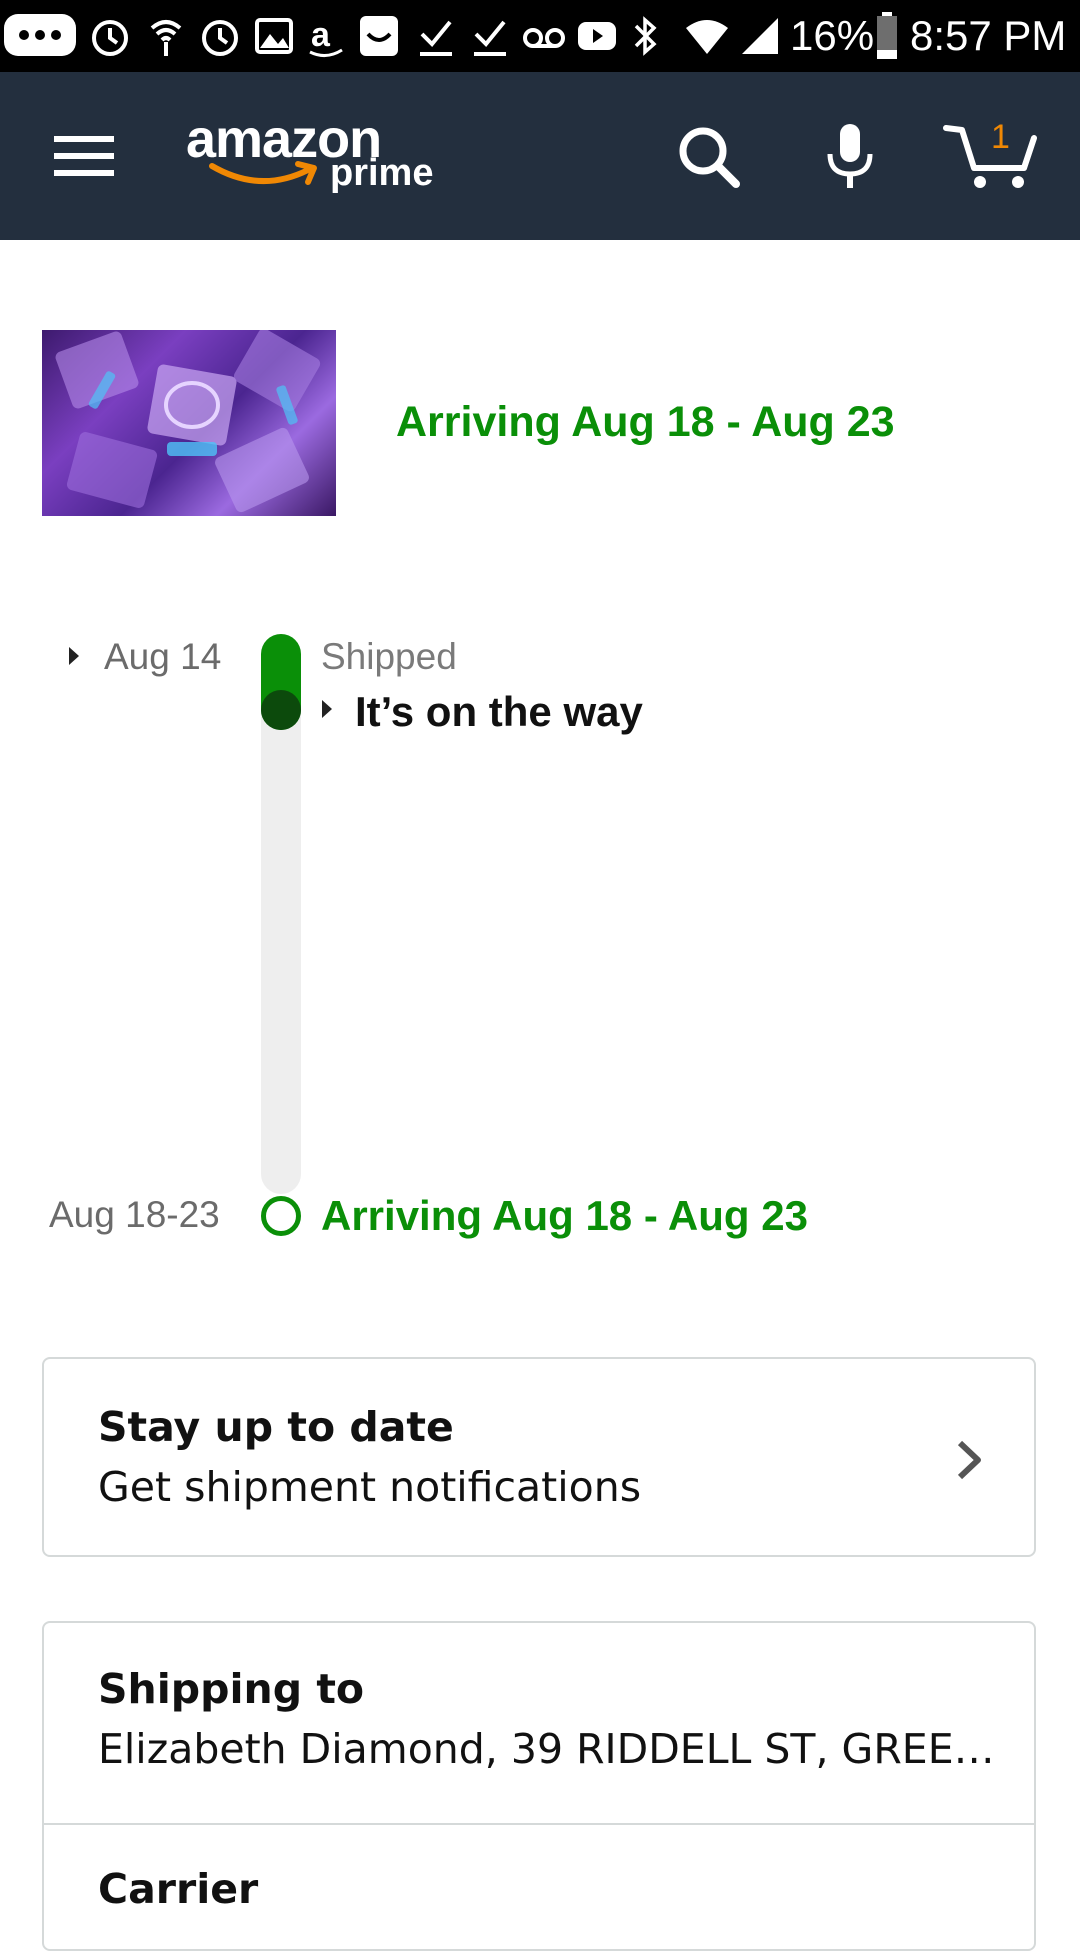 Image resolution: width=1080 pixels, height=1951 pixels. What do you see at coordinates (540, 156) in the screenshot?
I see `app-header: amazon prime 1` at bounding box center [540, 156].